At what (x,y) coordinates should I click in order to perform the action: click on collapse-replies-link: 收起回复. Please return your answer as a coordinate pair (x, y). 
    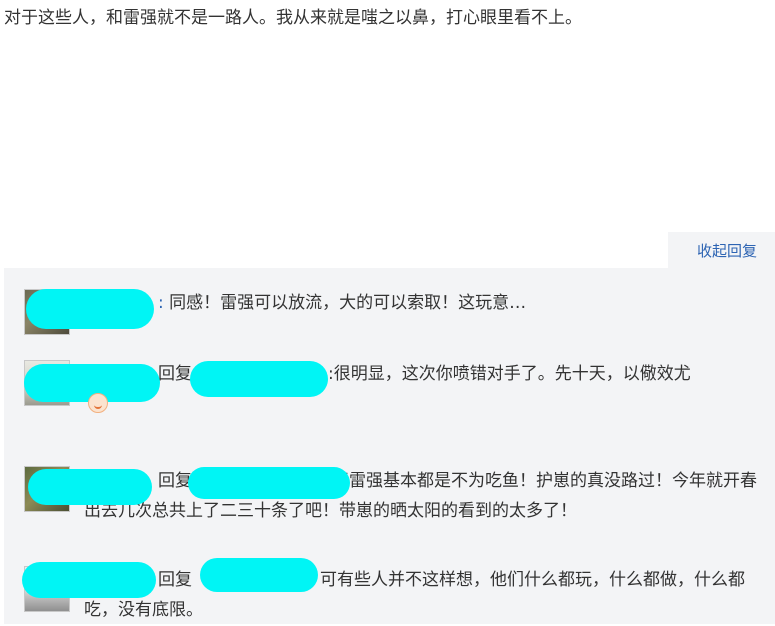
    Looking at the image, I should click on (727, 250).